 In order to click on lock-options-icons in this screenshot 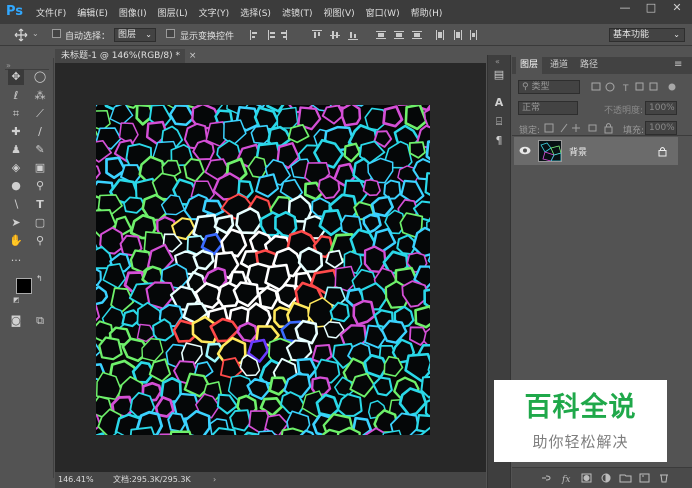, I will do `click(580, 128)`.